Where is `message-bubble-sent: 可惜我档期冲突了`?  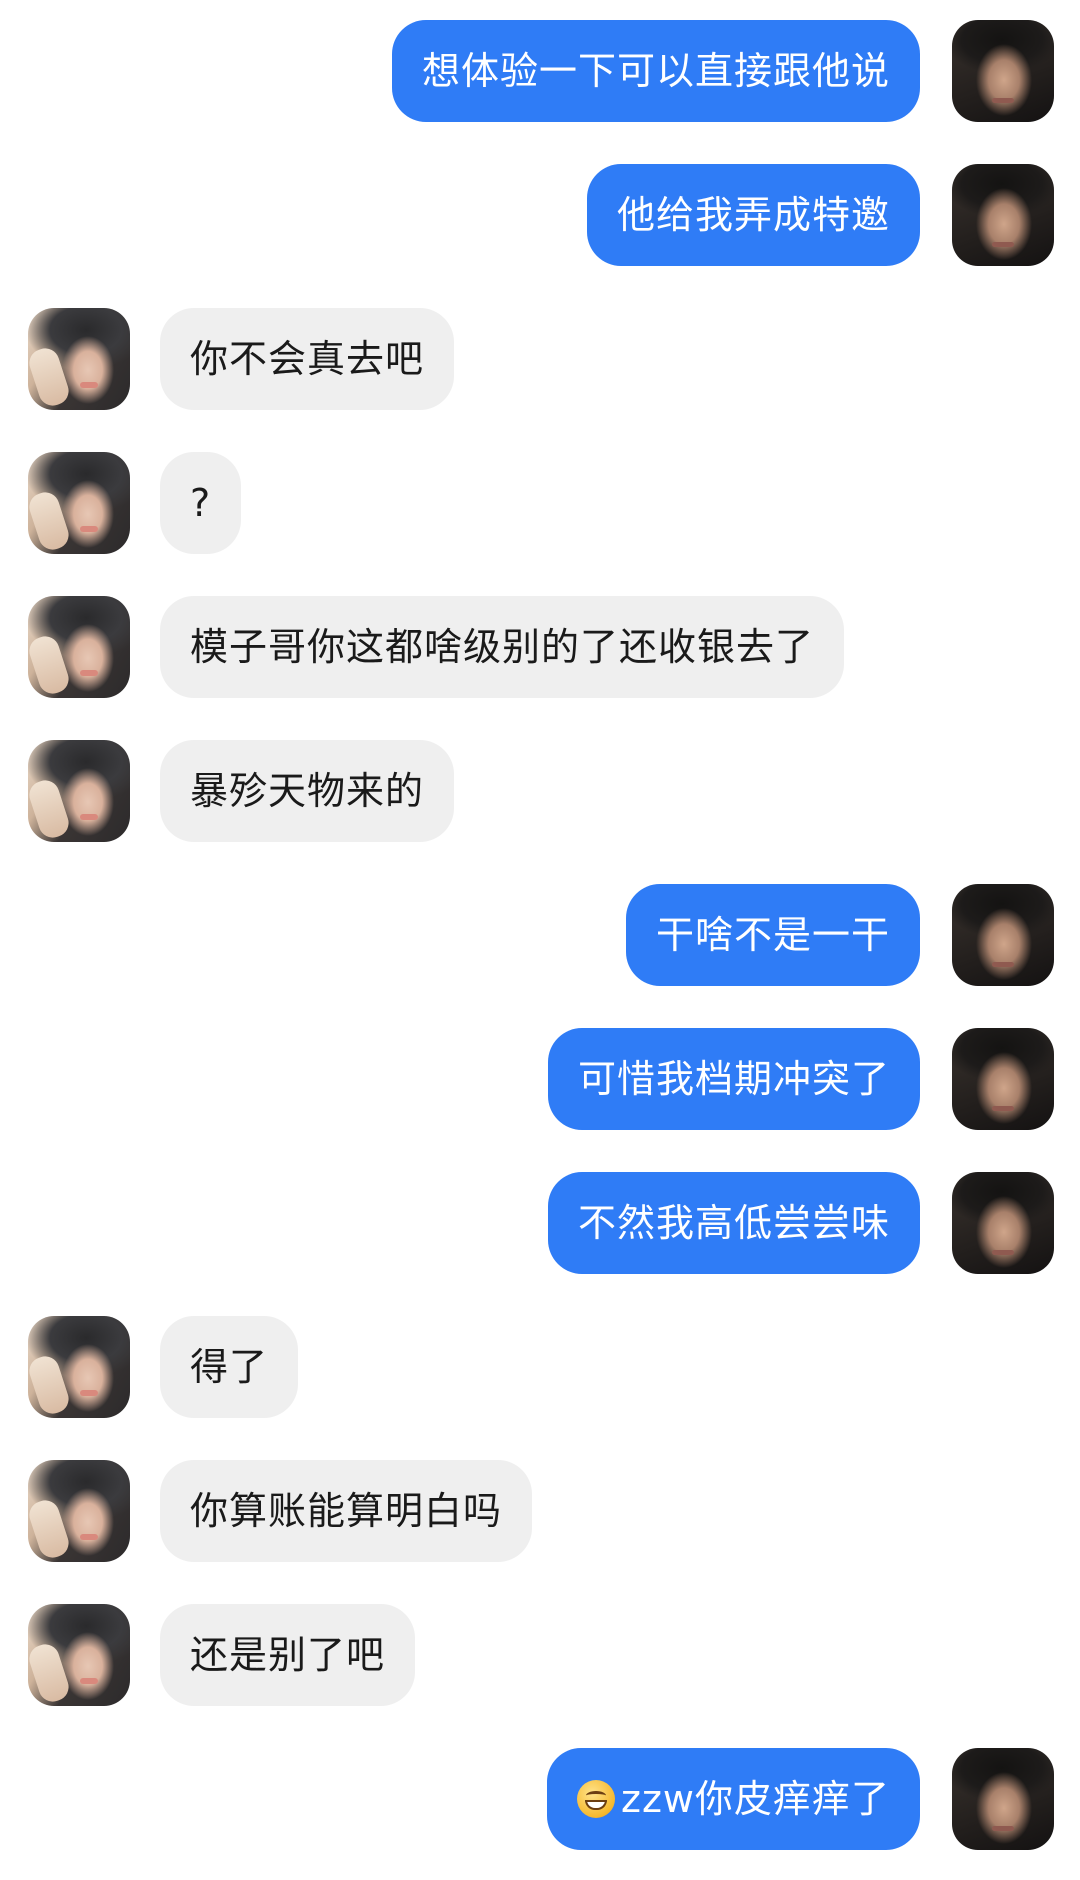 message-bubble-sent: 可惜我档期冲突了 is located at coordinates (733, 1079).